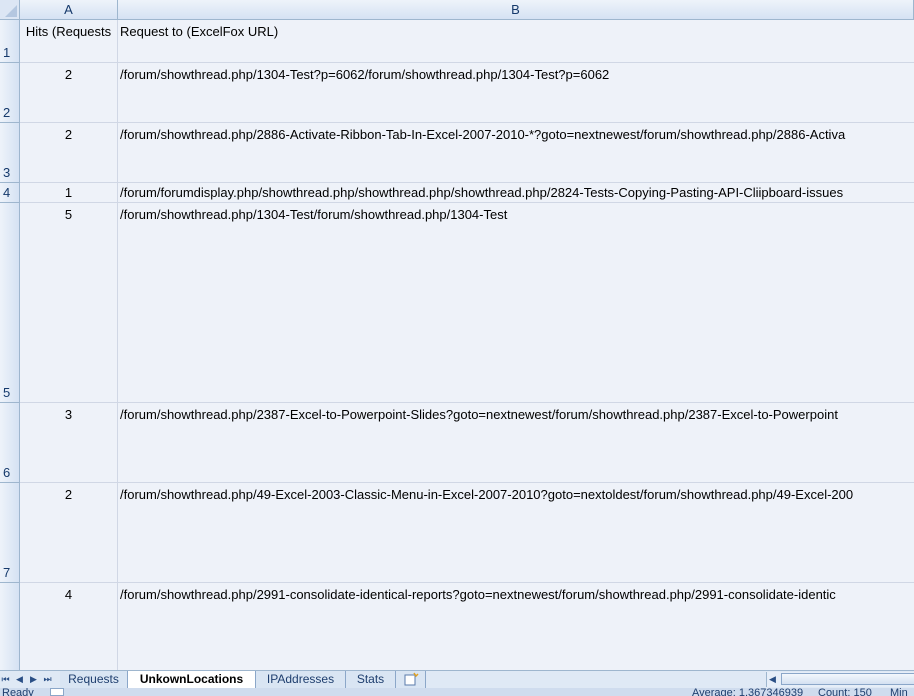  What do you see at coordinates (10, 303) in the screenshot?
I see `row-header-5: 5` at bounding box center [10, 303].